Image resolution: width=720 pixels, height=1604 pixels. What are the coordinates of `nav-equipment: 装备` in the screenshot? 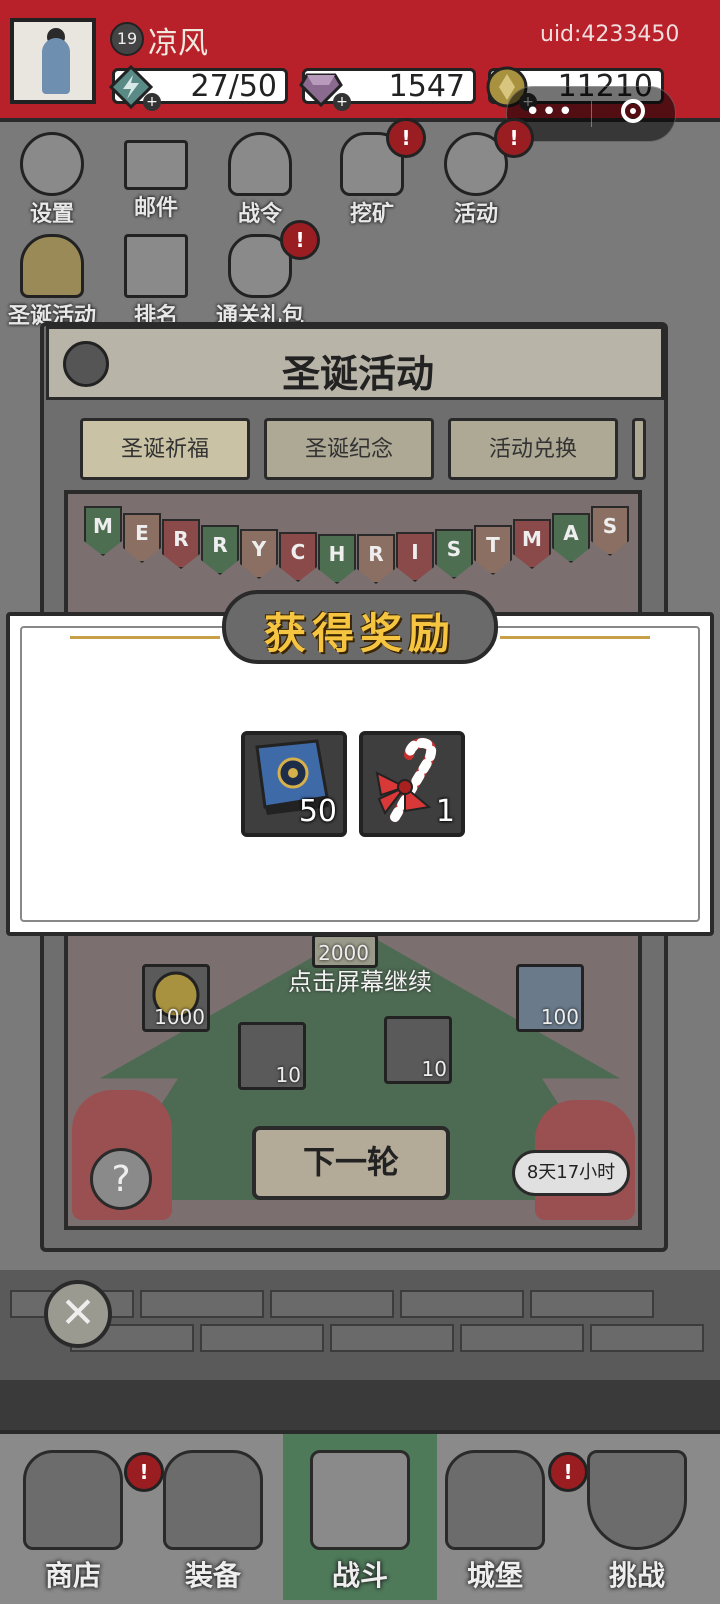 It's located at (213, 1520).